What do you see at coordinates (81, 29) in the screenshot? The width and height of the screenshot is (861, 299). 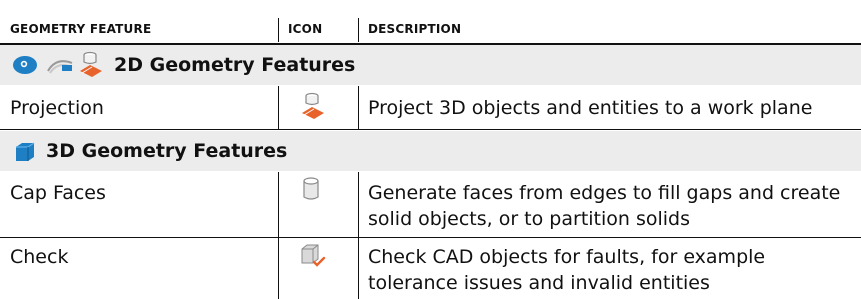 I see `header-geometry-feature: GEOMETRY FEATURE` at bounding box center [81, 29].